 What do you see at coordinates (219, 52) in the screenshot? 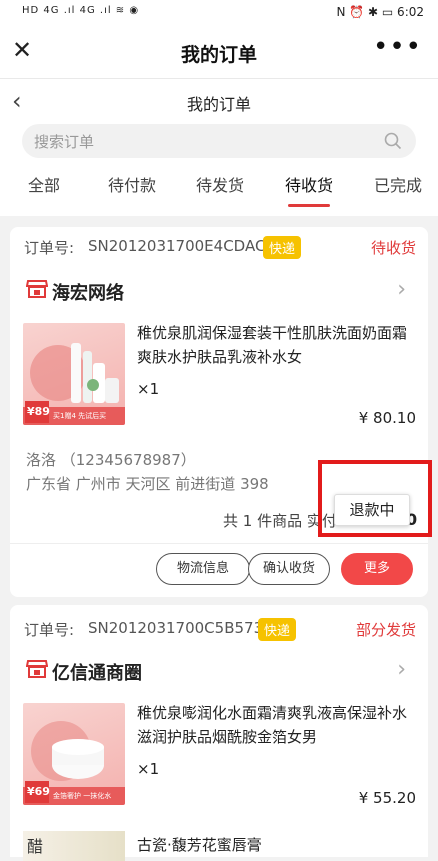
I see `app-title-bar: ✕ 我的订单 •••` at bounding box center [219, 52].